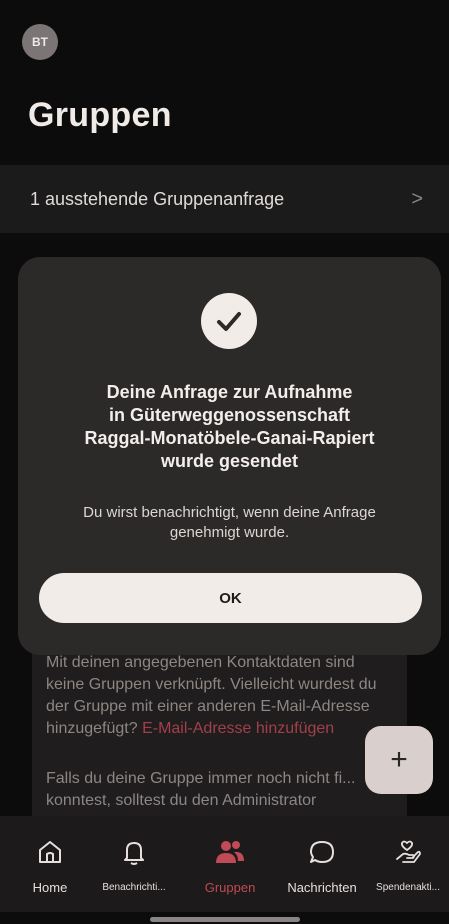  Describe the element at coordinates (322, 852) in the screenshot. I see `chat-icon` at that location.